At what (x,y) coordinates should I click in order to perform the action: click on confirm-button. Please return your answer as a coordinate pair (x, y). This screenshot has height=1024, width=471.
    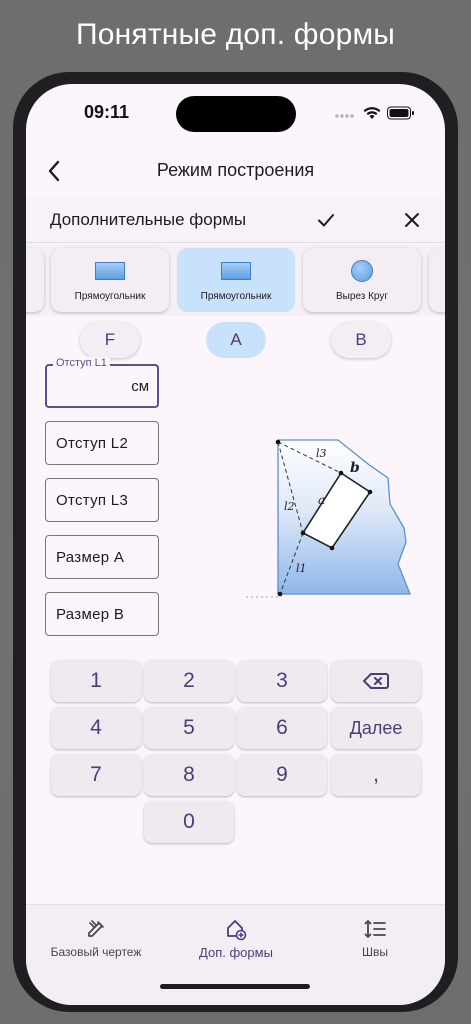
    Looking at the image, I should click on (326, 220).